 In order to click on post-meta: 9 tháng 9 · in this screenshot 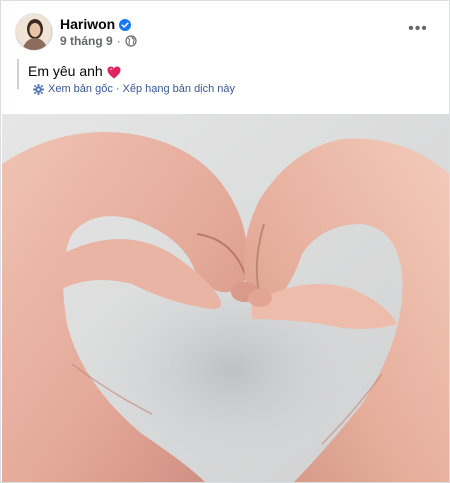, I will do `click(98, 41)`.